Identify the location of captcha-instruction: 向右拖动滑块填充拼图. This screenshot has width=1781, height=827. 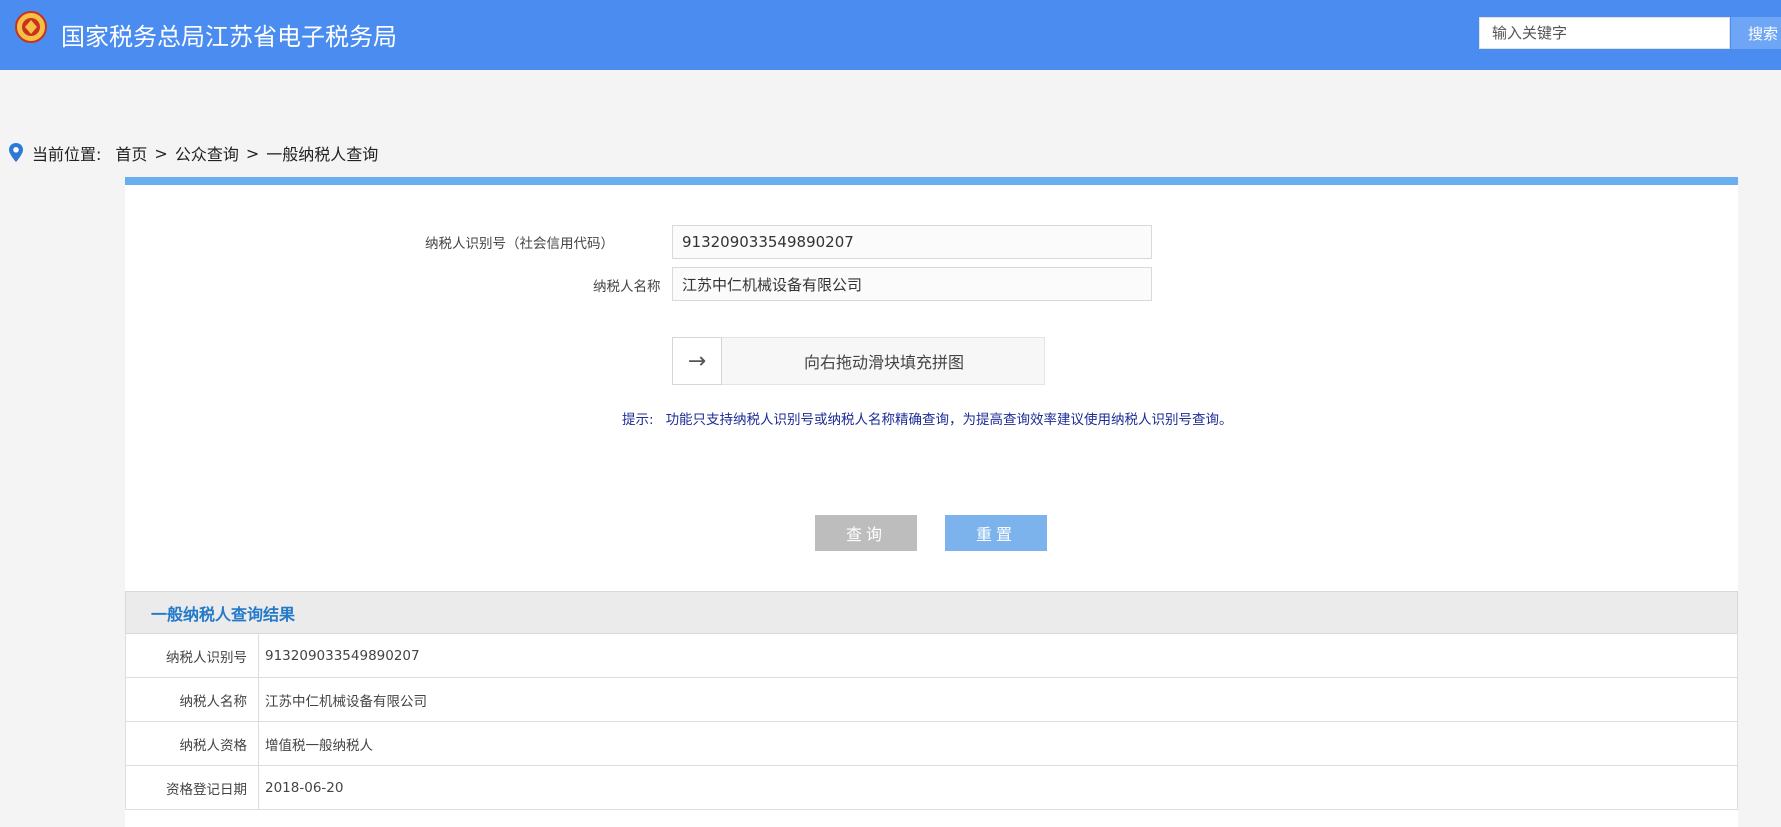
(883, 362).